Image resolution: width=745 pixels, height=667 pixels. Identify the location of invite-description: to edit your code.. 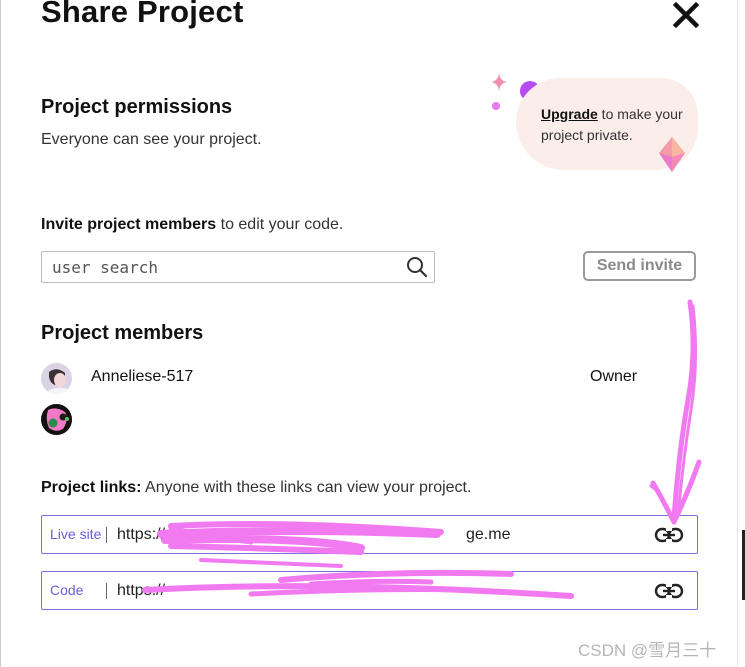
(280, 224).